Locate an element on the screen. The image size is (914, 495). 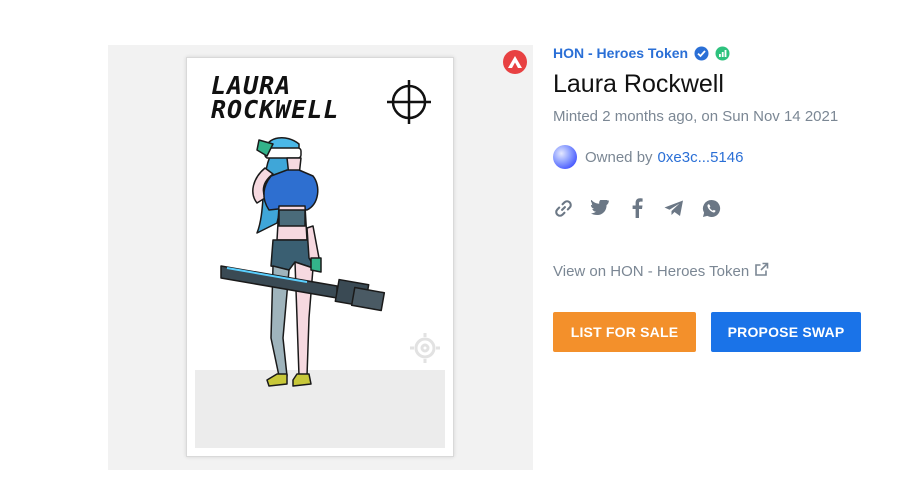
list-for-sale-button: LIST FOR SALE is located at coordinates (624, 332).